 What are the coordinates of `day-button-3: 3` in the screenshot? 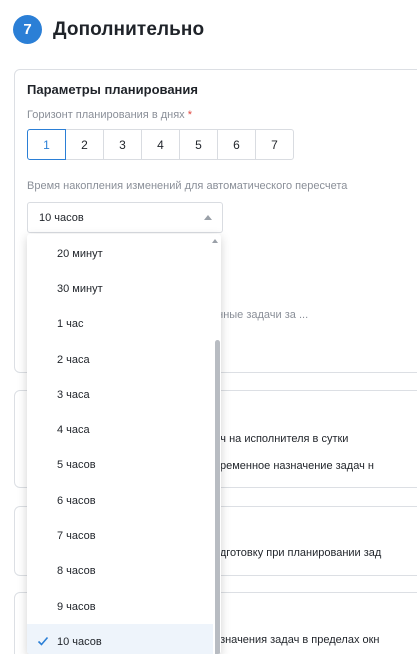 It's located at (122, 144).